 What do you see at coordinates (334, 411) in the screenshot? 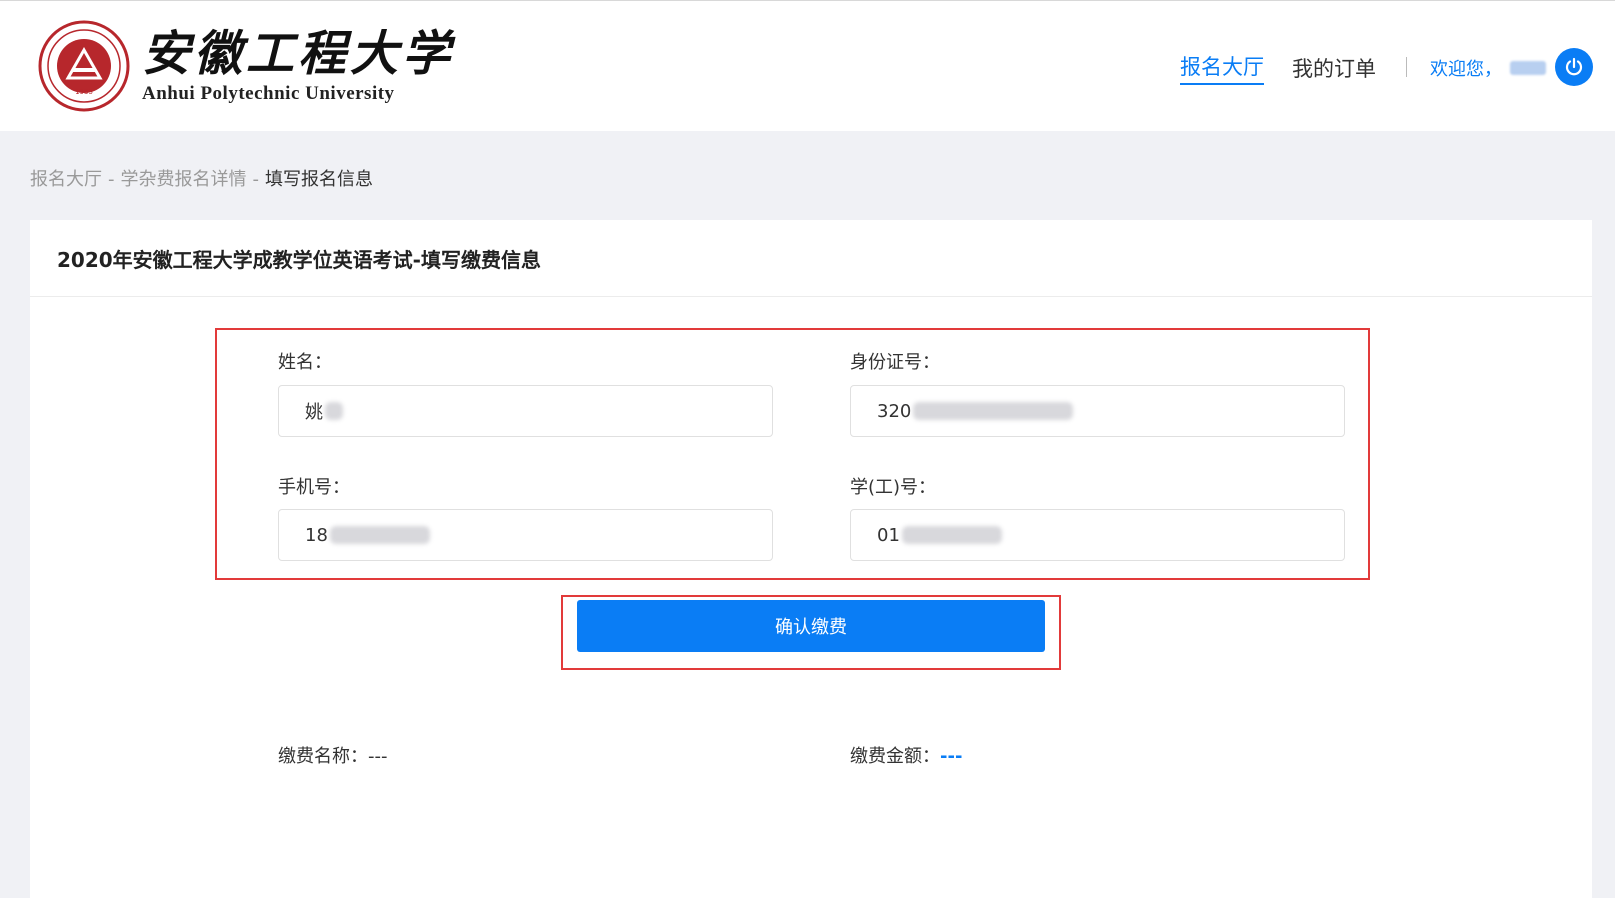
I see `name-redacted` at bounding box center [334, 411].